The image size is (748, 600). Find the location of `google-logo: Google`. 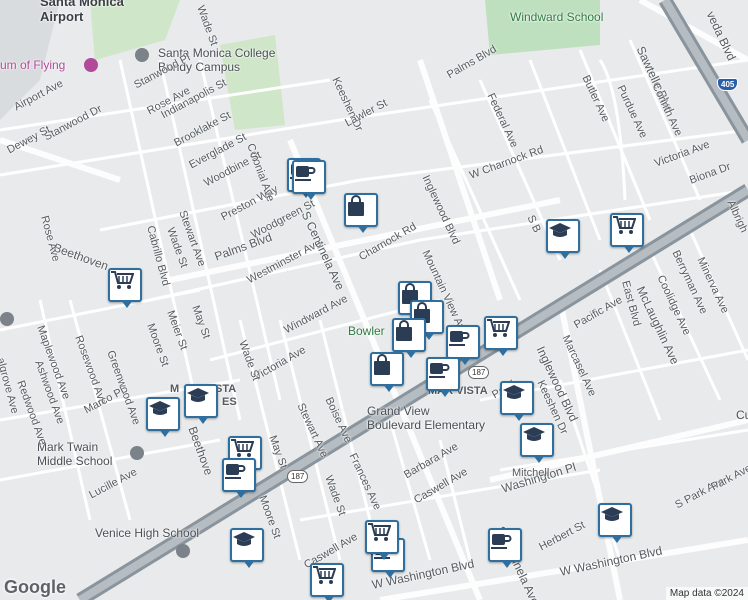

google-logo: Google is located at coordinates (35, 587).